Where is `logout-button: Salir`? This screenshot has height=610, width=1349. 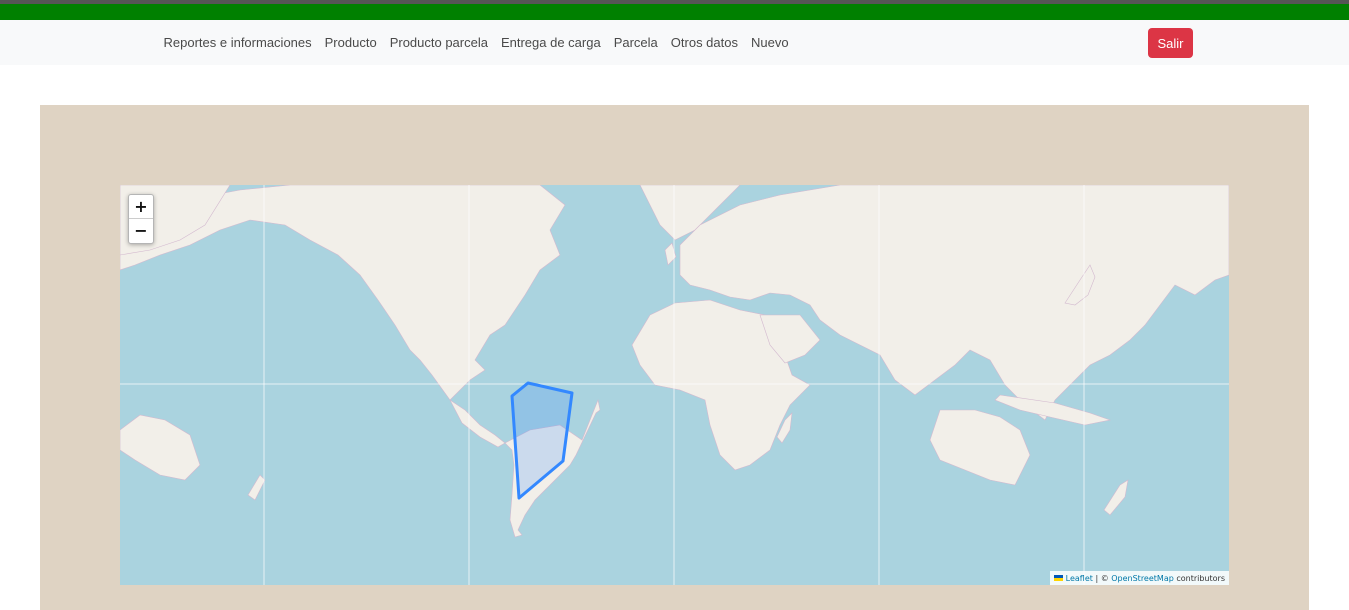 logout-button: Salir is located at coordinates (1170, 43).